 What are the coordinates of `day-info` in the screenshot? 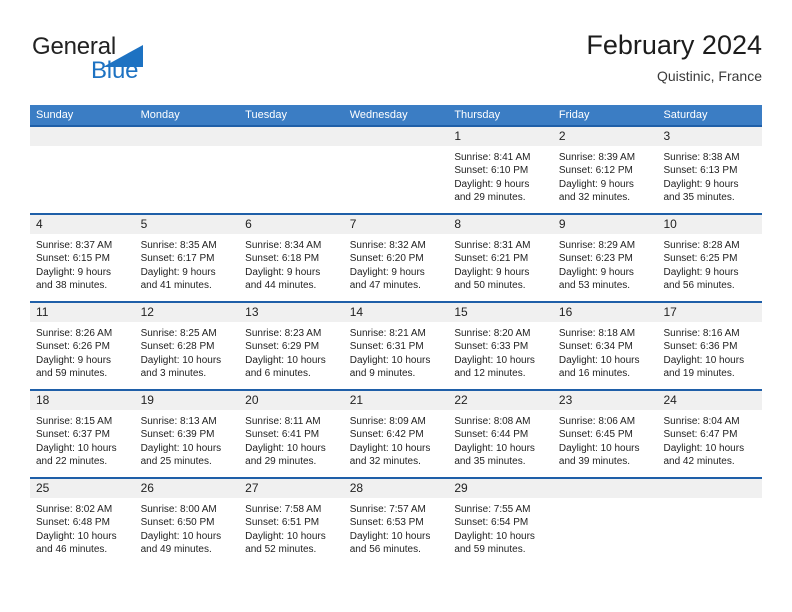 It's located at (187, 148).